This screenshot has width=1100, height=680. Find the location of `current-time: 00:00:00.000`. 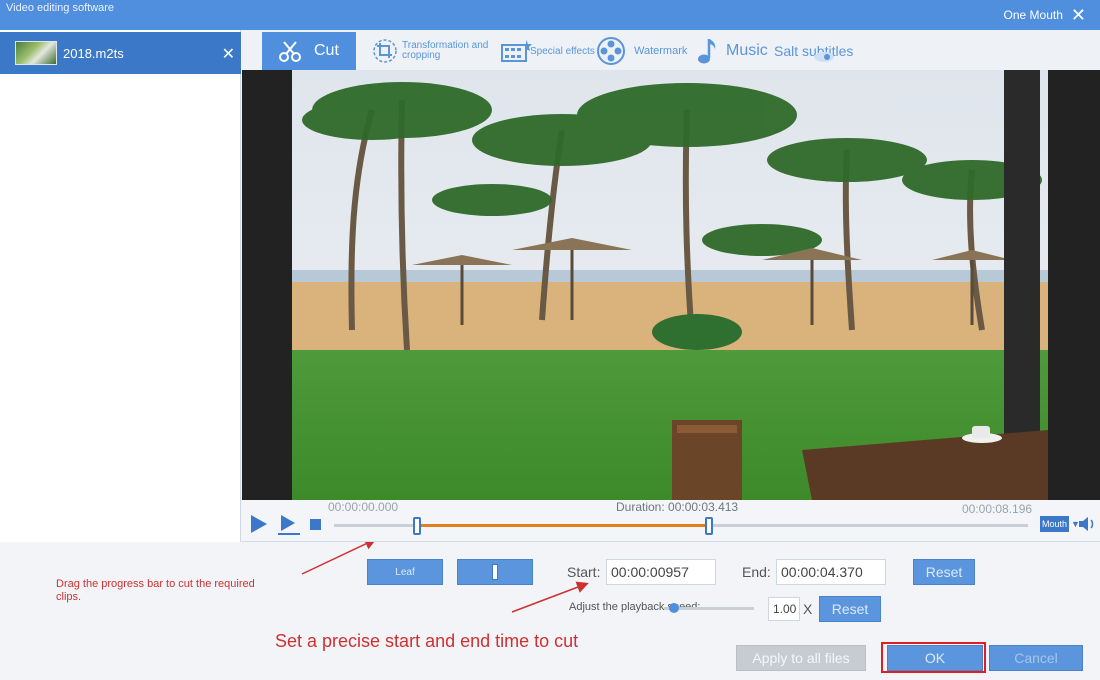

current-time: 00:00:00.000 is located at coordinates (363, 507).